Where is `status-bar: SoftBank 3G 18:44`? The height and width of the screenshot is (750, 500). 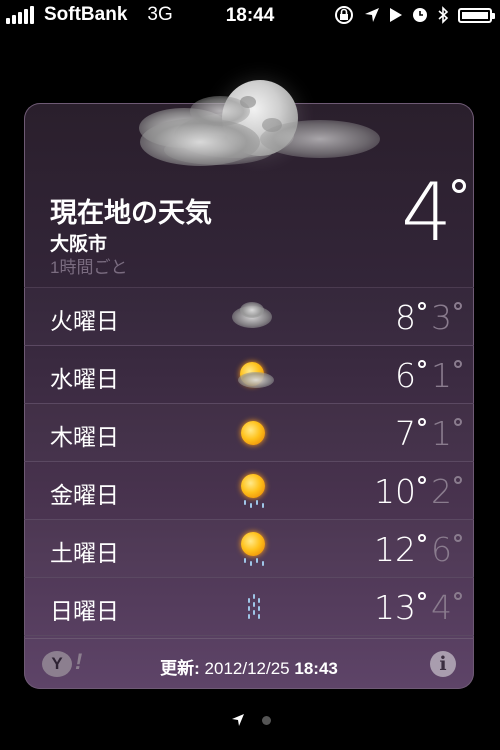 status-bar: SoftBank 3G 18:44 is located at coordinates (250, 16).